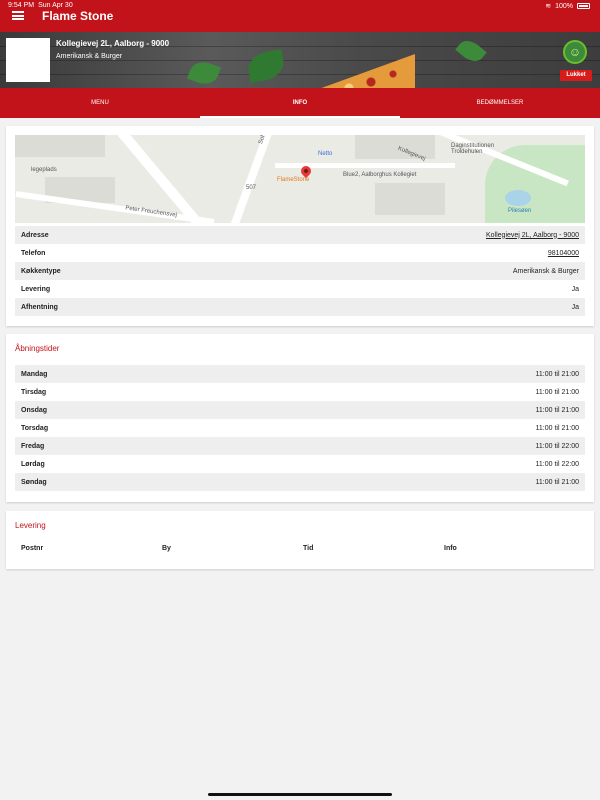  What do you see at coordinates (151, 212) in the screenshot?
I see `map-label: Peter Freuchensvej` at bounding box center [151, 212].